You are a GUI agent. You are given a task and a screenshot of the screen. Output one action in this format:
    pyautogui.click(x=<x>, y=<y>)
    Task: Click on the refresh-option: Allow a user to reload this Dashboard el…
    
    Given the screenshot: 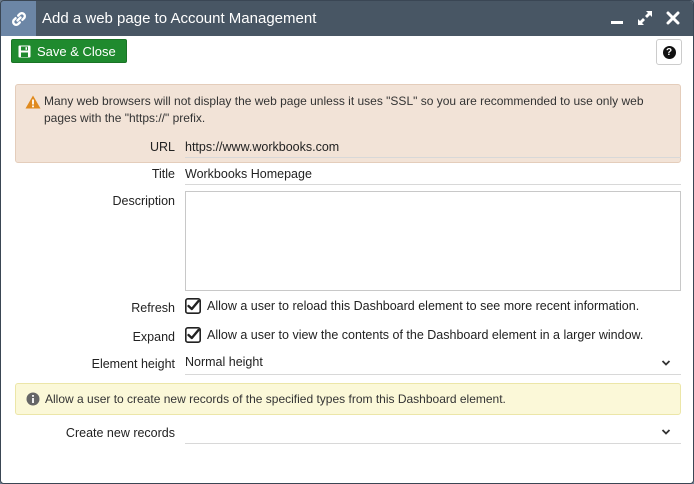 What is the action you would take?
    pyautogui.click(x=412, y=306)
    